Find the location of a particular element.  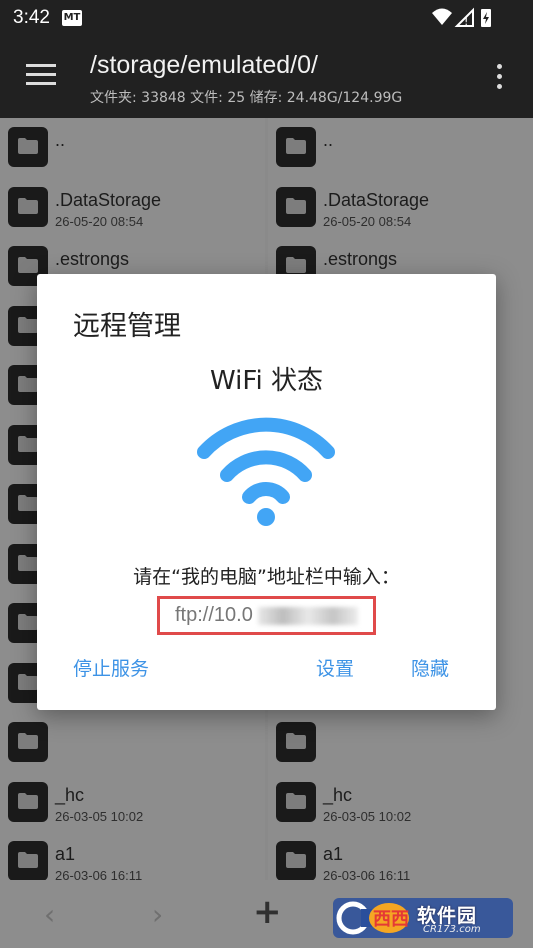

menu-icon is located at coordinates (41, 76).